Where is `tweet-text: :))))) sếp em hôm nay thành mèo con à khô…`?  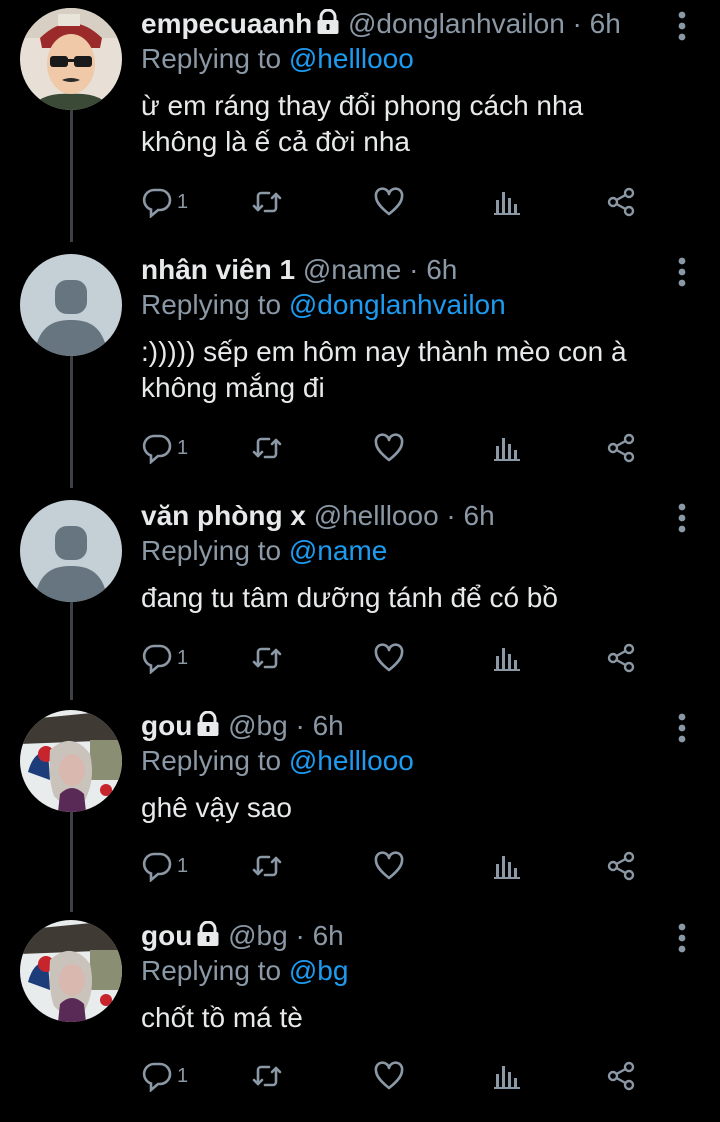
tweet-text: :))))) sếp em hôm nay thành mèo con à khô… is located at coordinates (410, 370).